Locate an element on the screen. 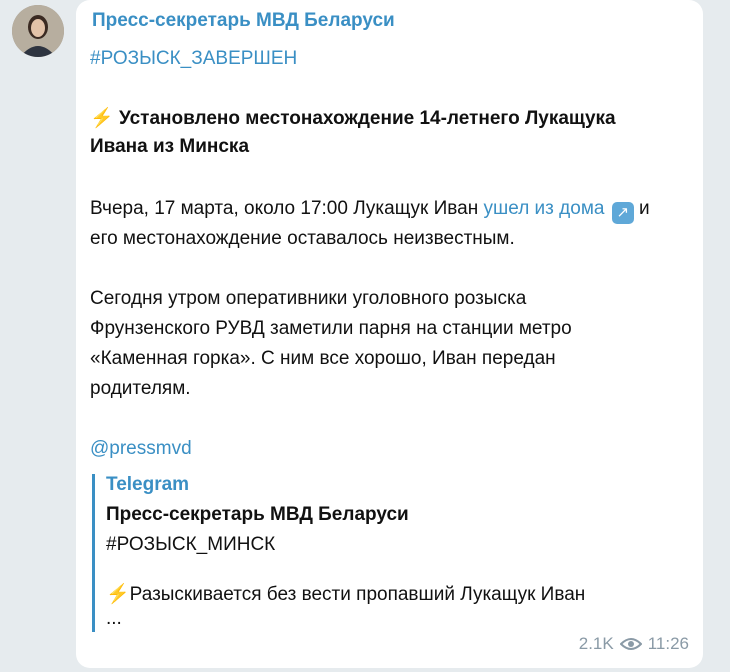 The height and width of the screenshot is (672, 730). view-count: 2.1K is located at coordinates (596, 643).